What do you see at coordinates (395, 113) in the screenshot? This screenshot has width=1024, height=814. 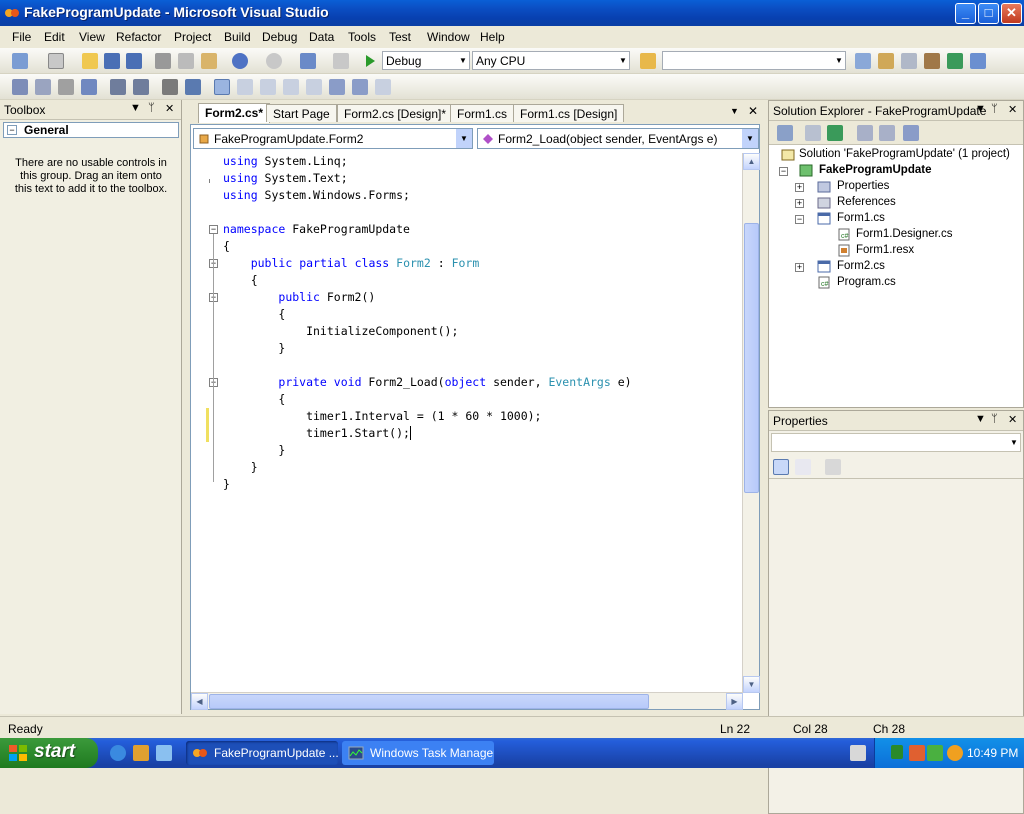 I see `tab-form2-design: Form2.cs [Design]*` at bounding box center [395, 113].